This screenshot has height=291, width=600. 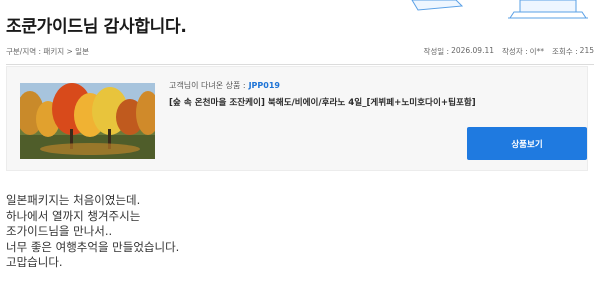 I want to click on review-line: 하나에서 열까지 챙겨주시는, so click(x=73, y=215).